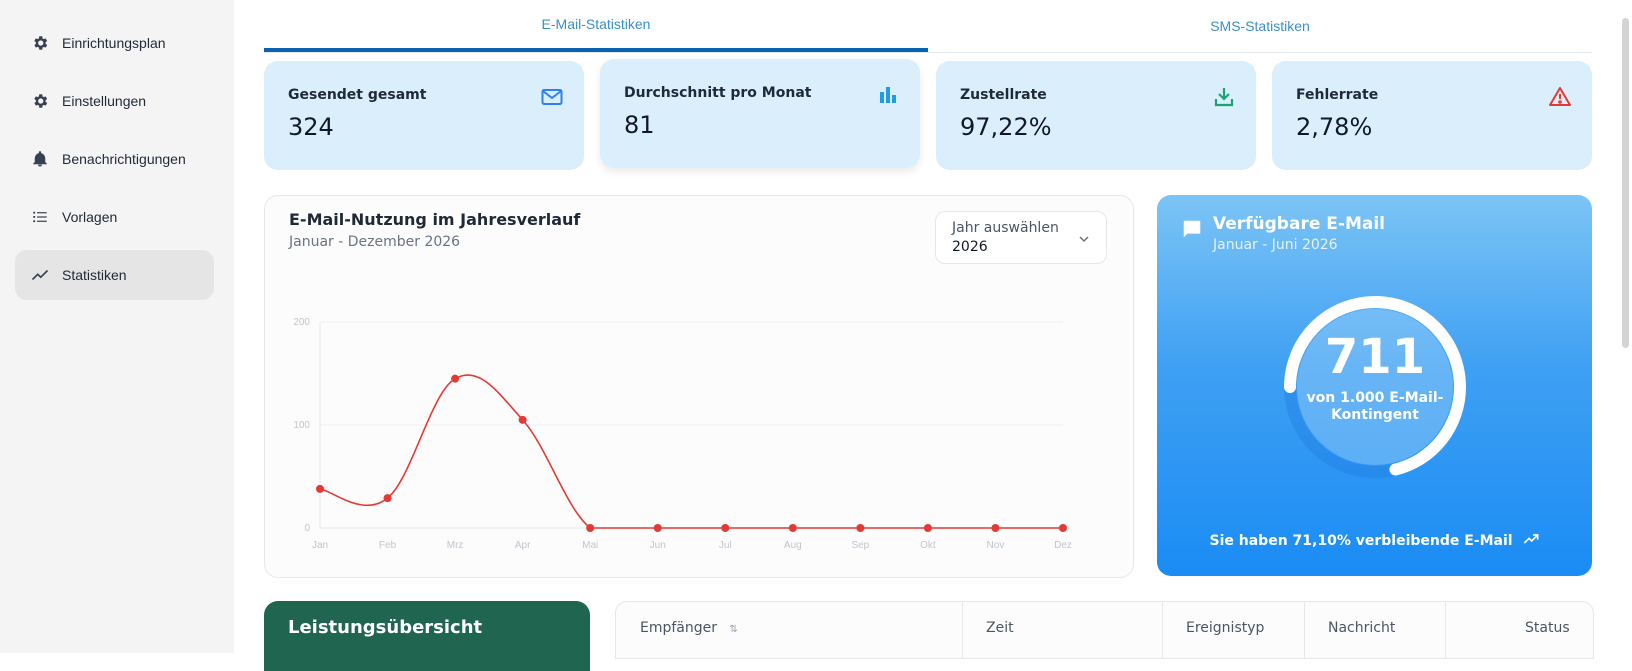 Image resolution: width=1632 pixels, height=671 pixels. I want to click on available-caption: von 1.000 E-Mail-Kontingent, so click(1375, 406).